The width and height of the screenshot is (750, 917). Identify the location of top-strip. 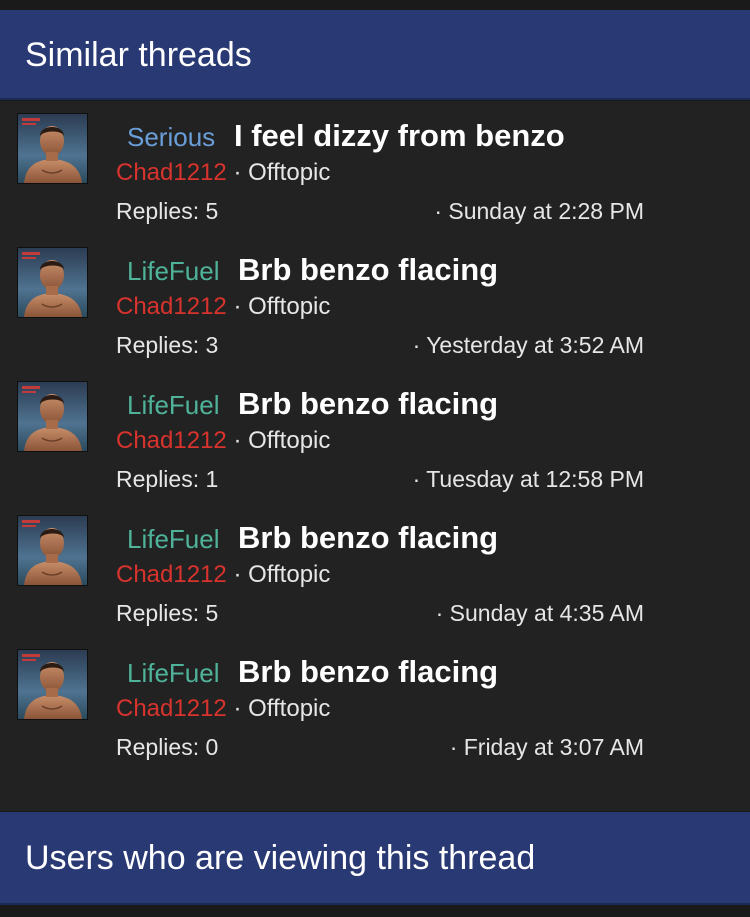
(375, 5).